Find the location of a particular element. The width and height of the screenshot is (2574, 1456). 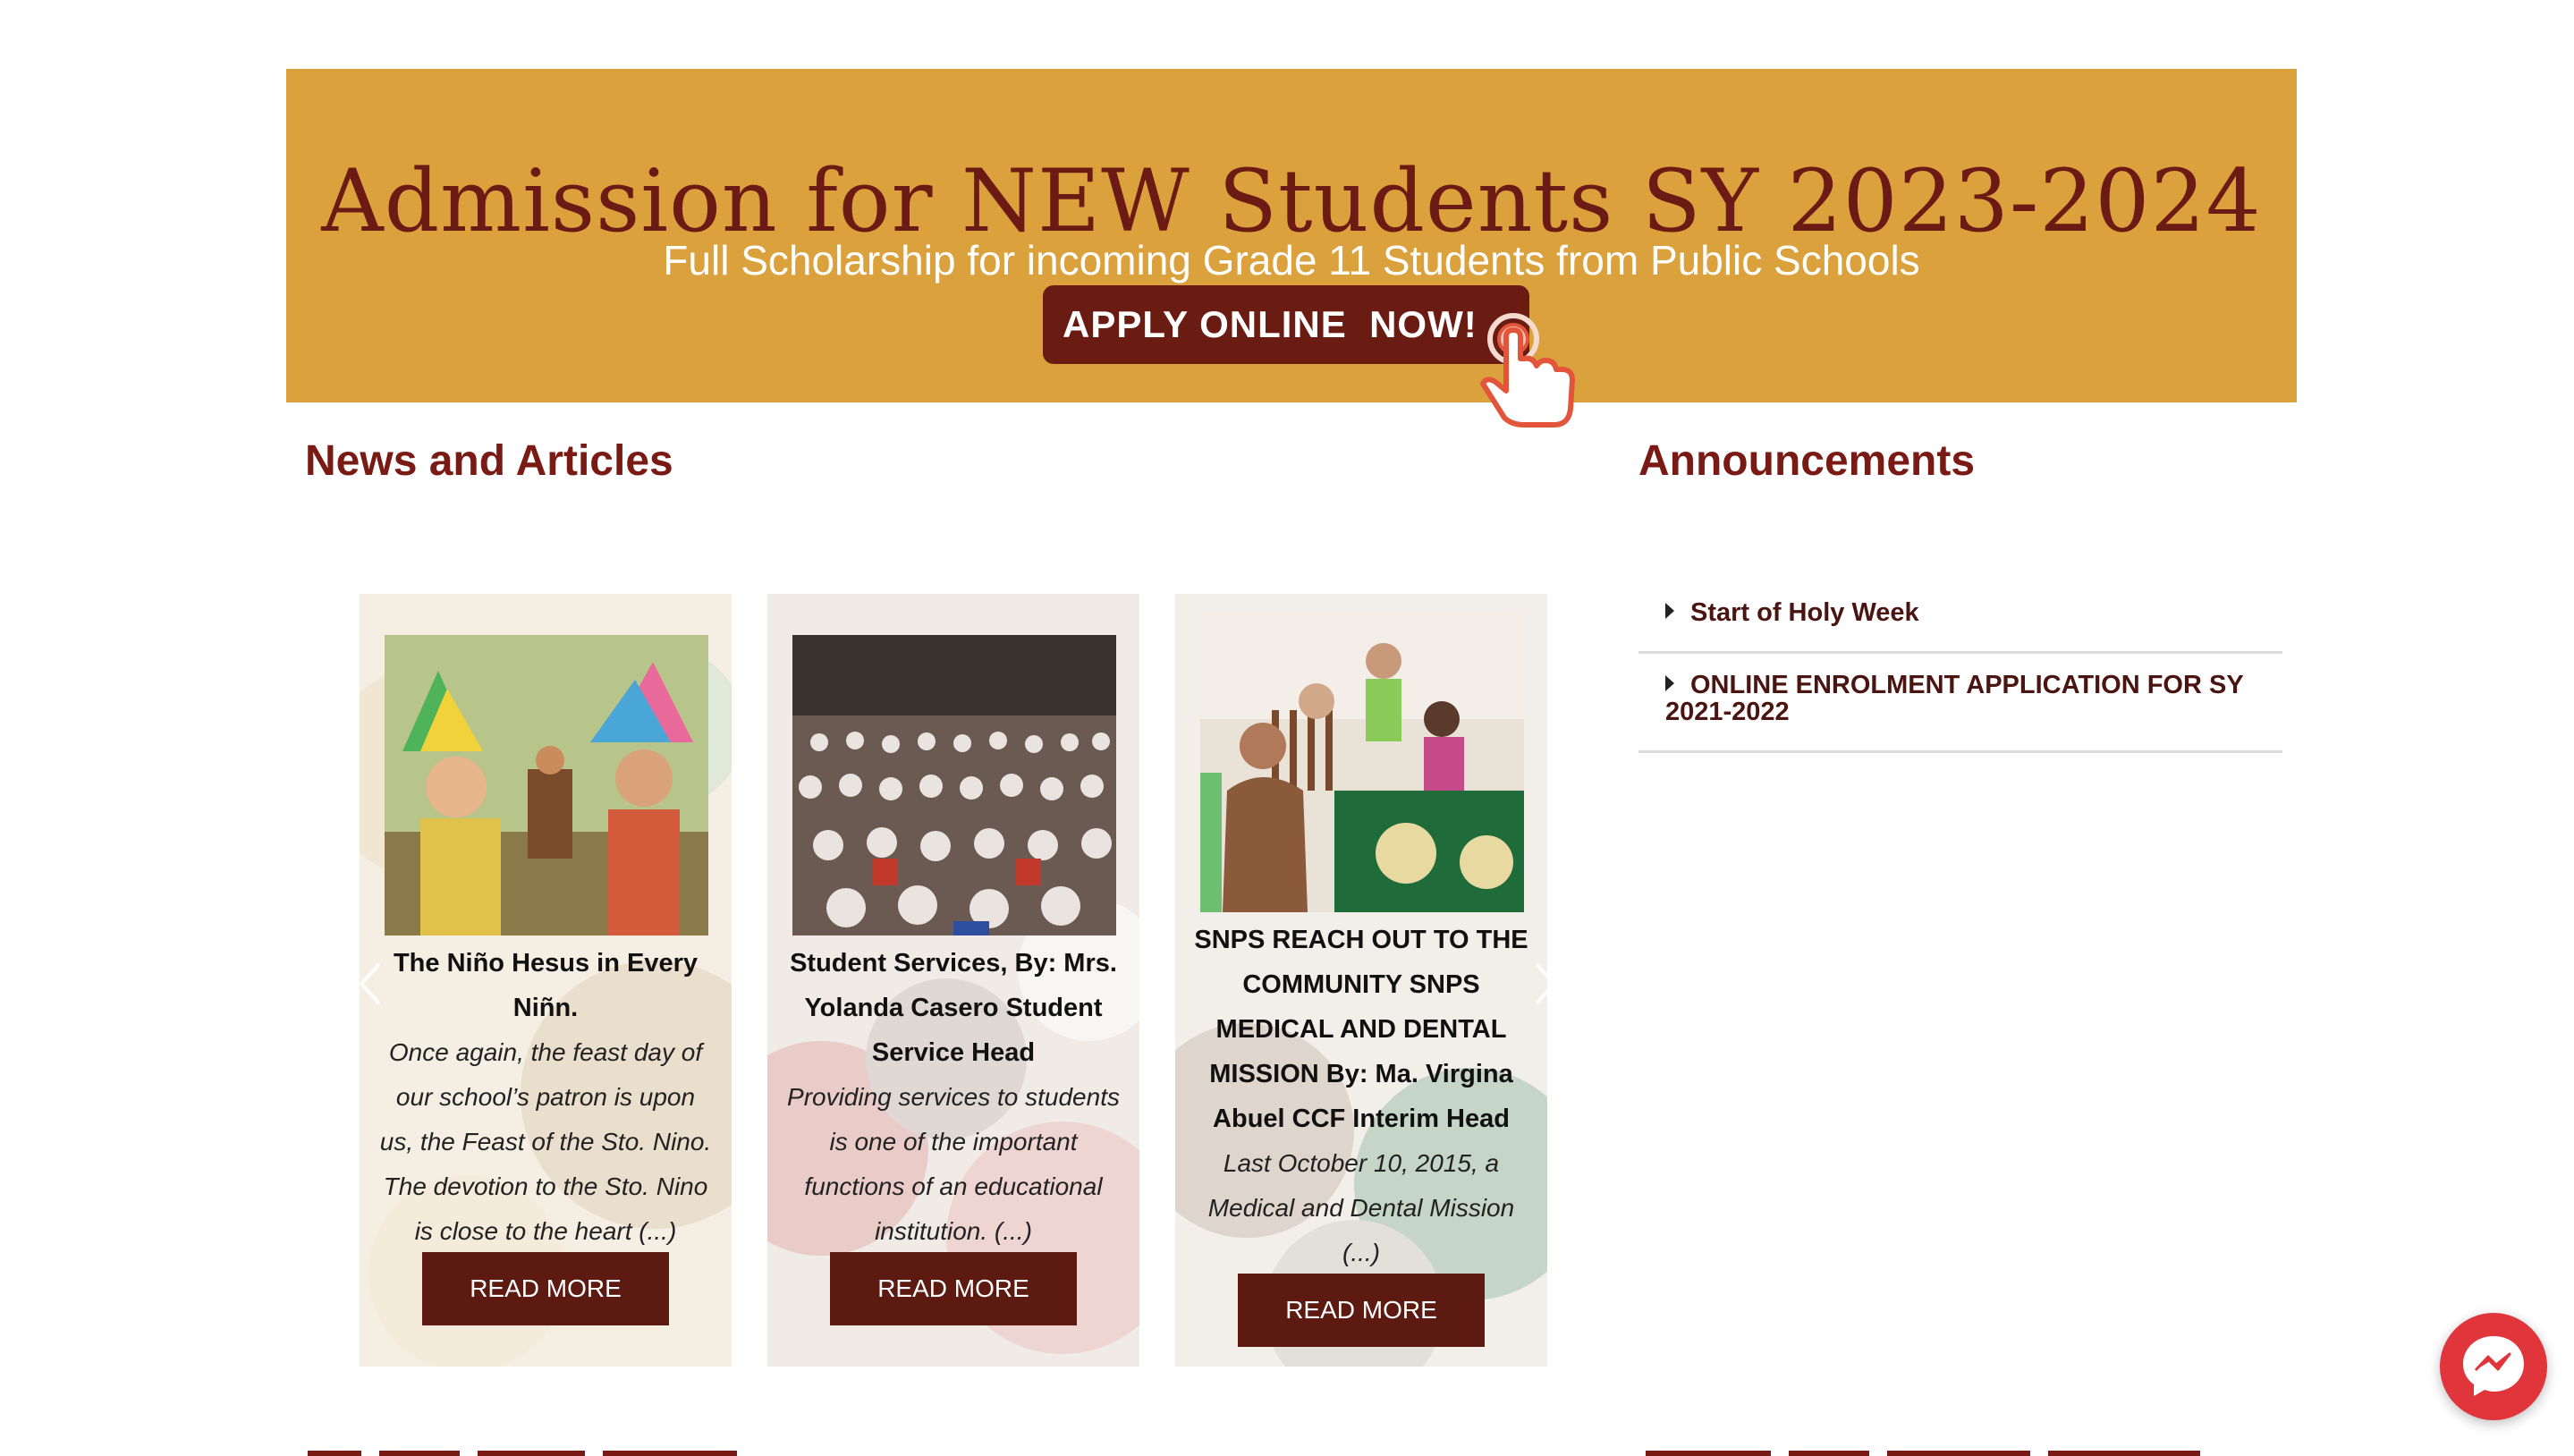

chevron-left-icon is located at coordinates (372, 984).